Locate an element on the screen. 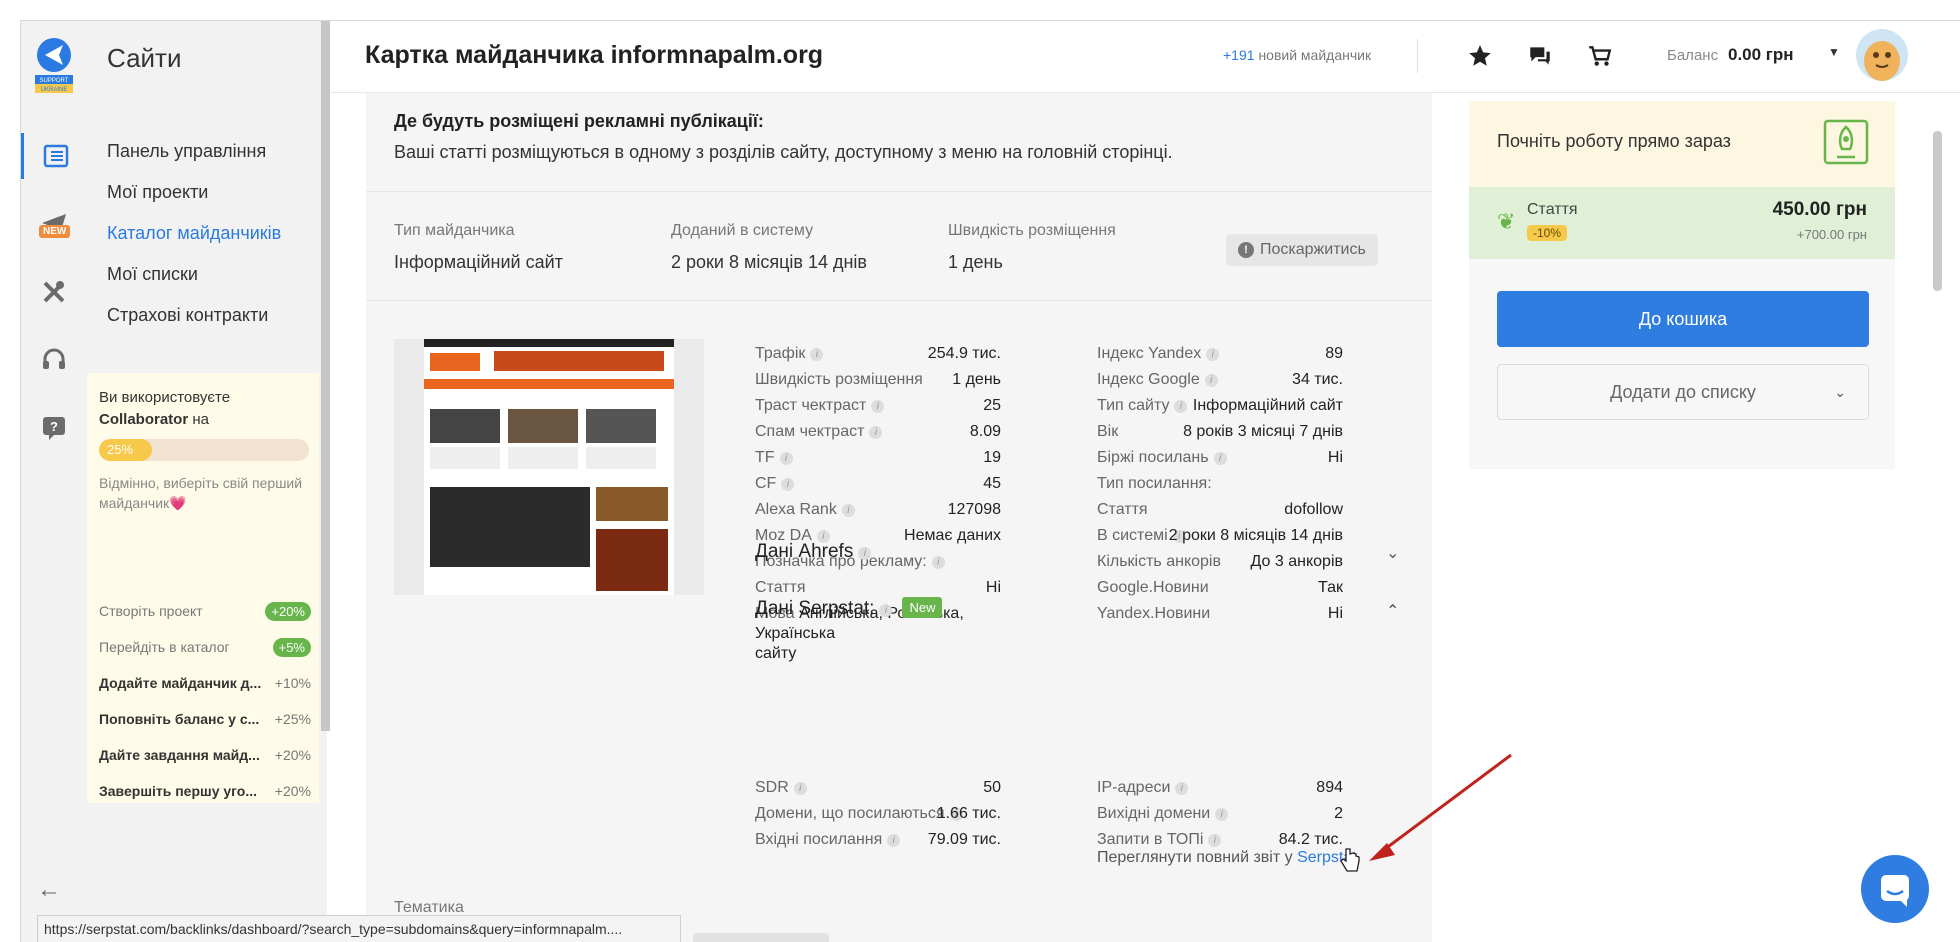 This screenshot has height=942, width=1960. balance-label: Баланс is located at coordinates (1693, 55).